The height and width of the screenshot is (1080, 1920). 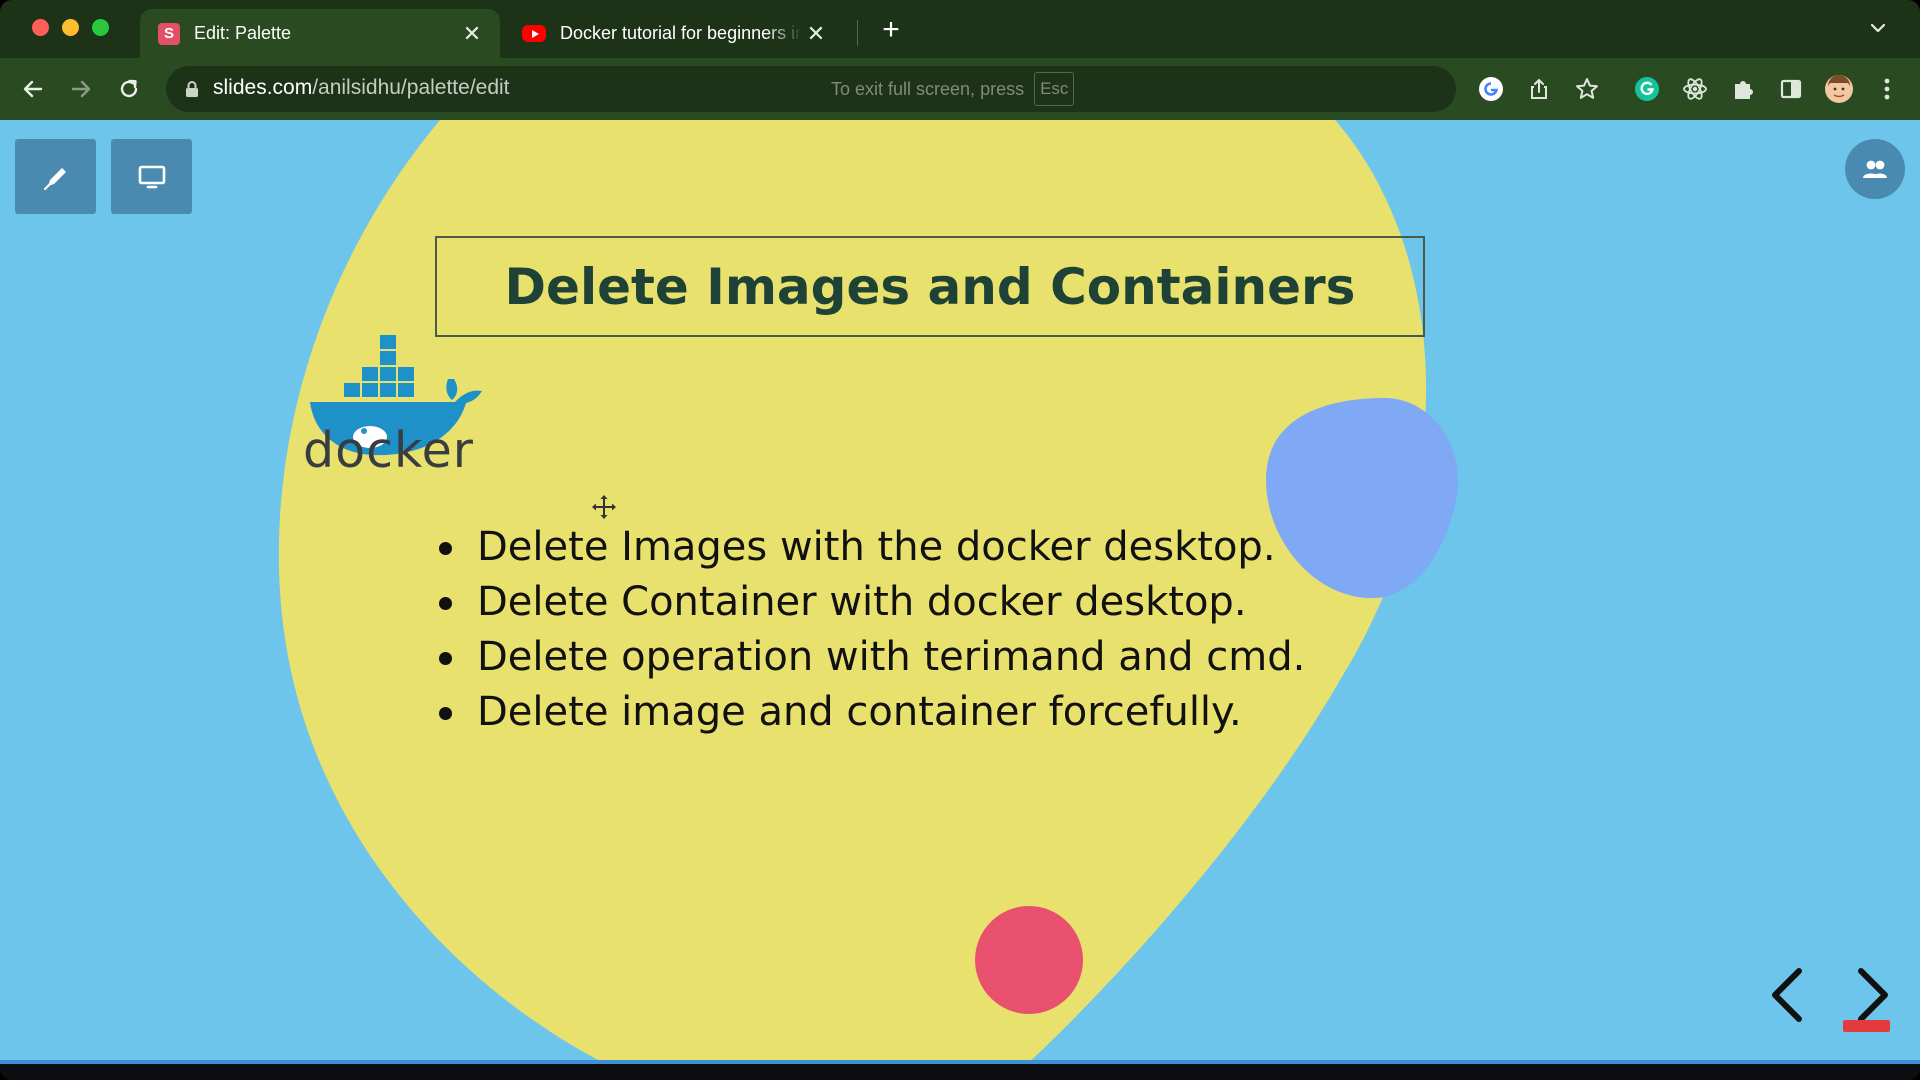 What do you see at coordinates (243, 33) in the screenshot?
I see `tab-title: Edit: Palette` at bounding box center [243, 33].